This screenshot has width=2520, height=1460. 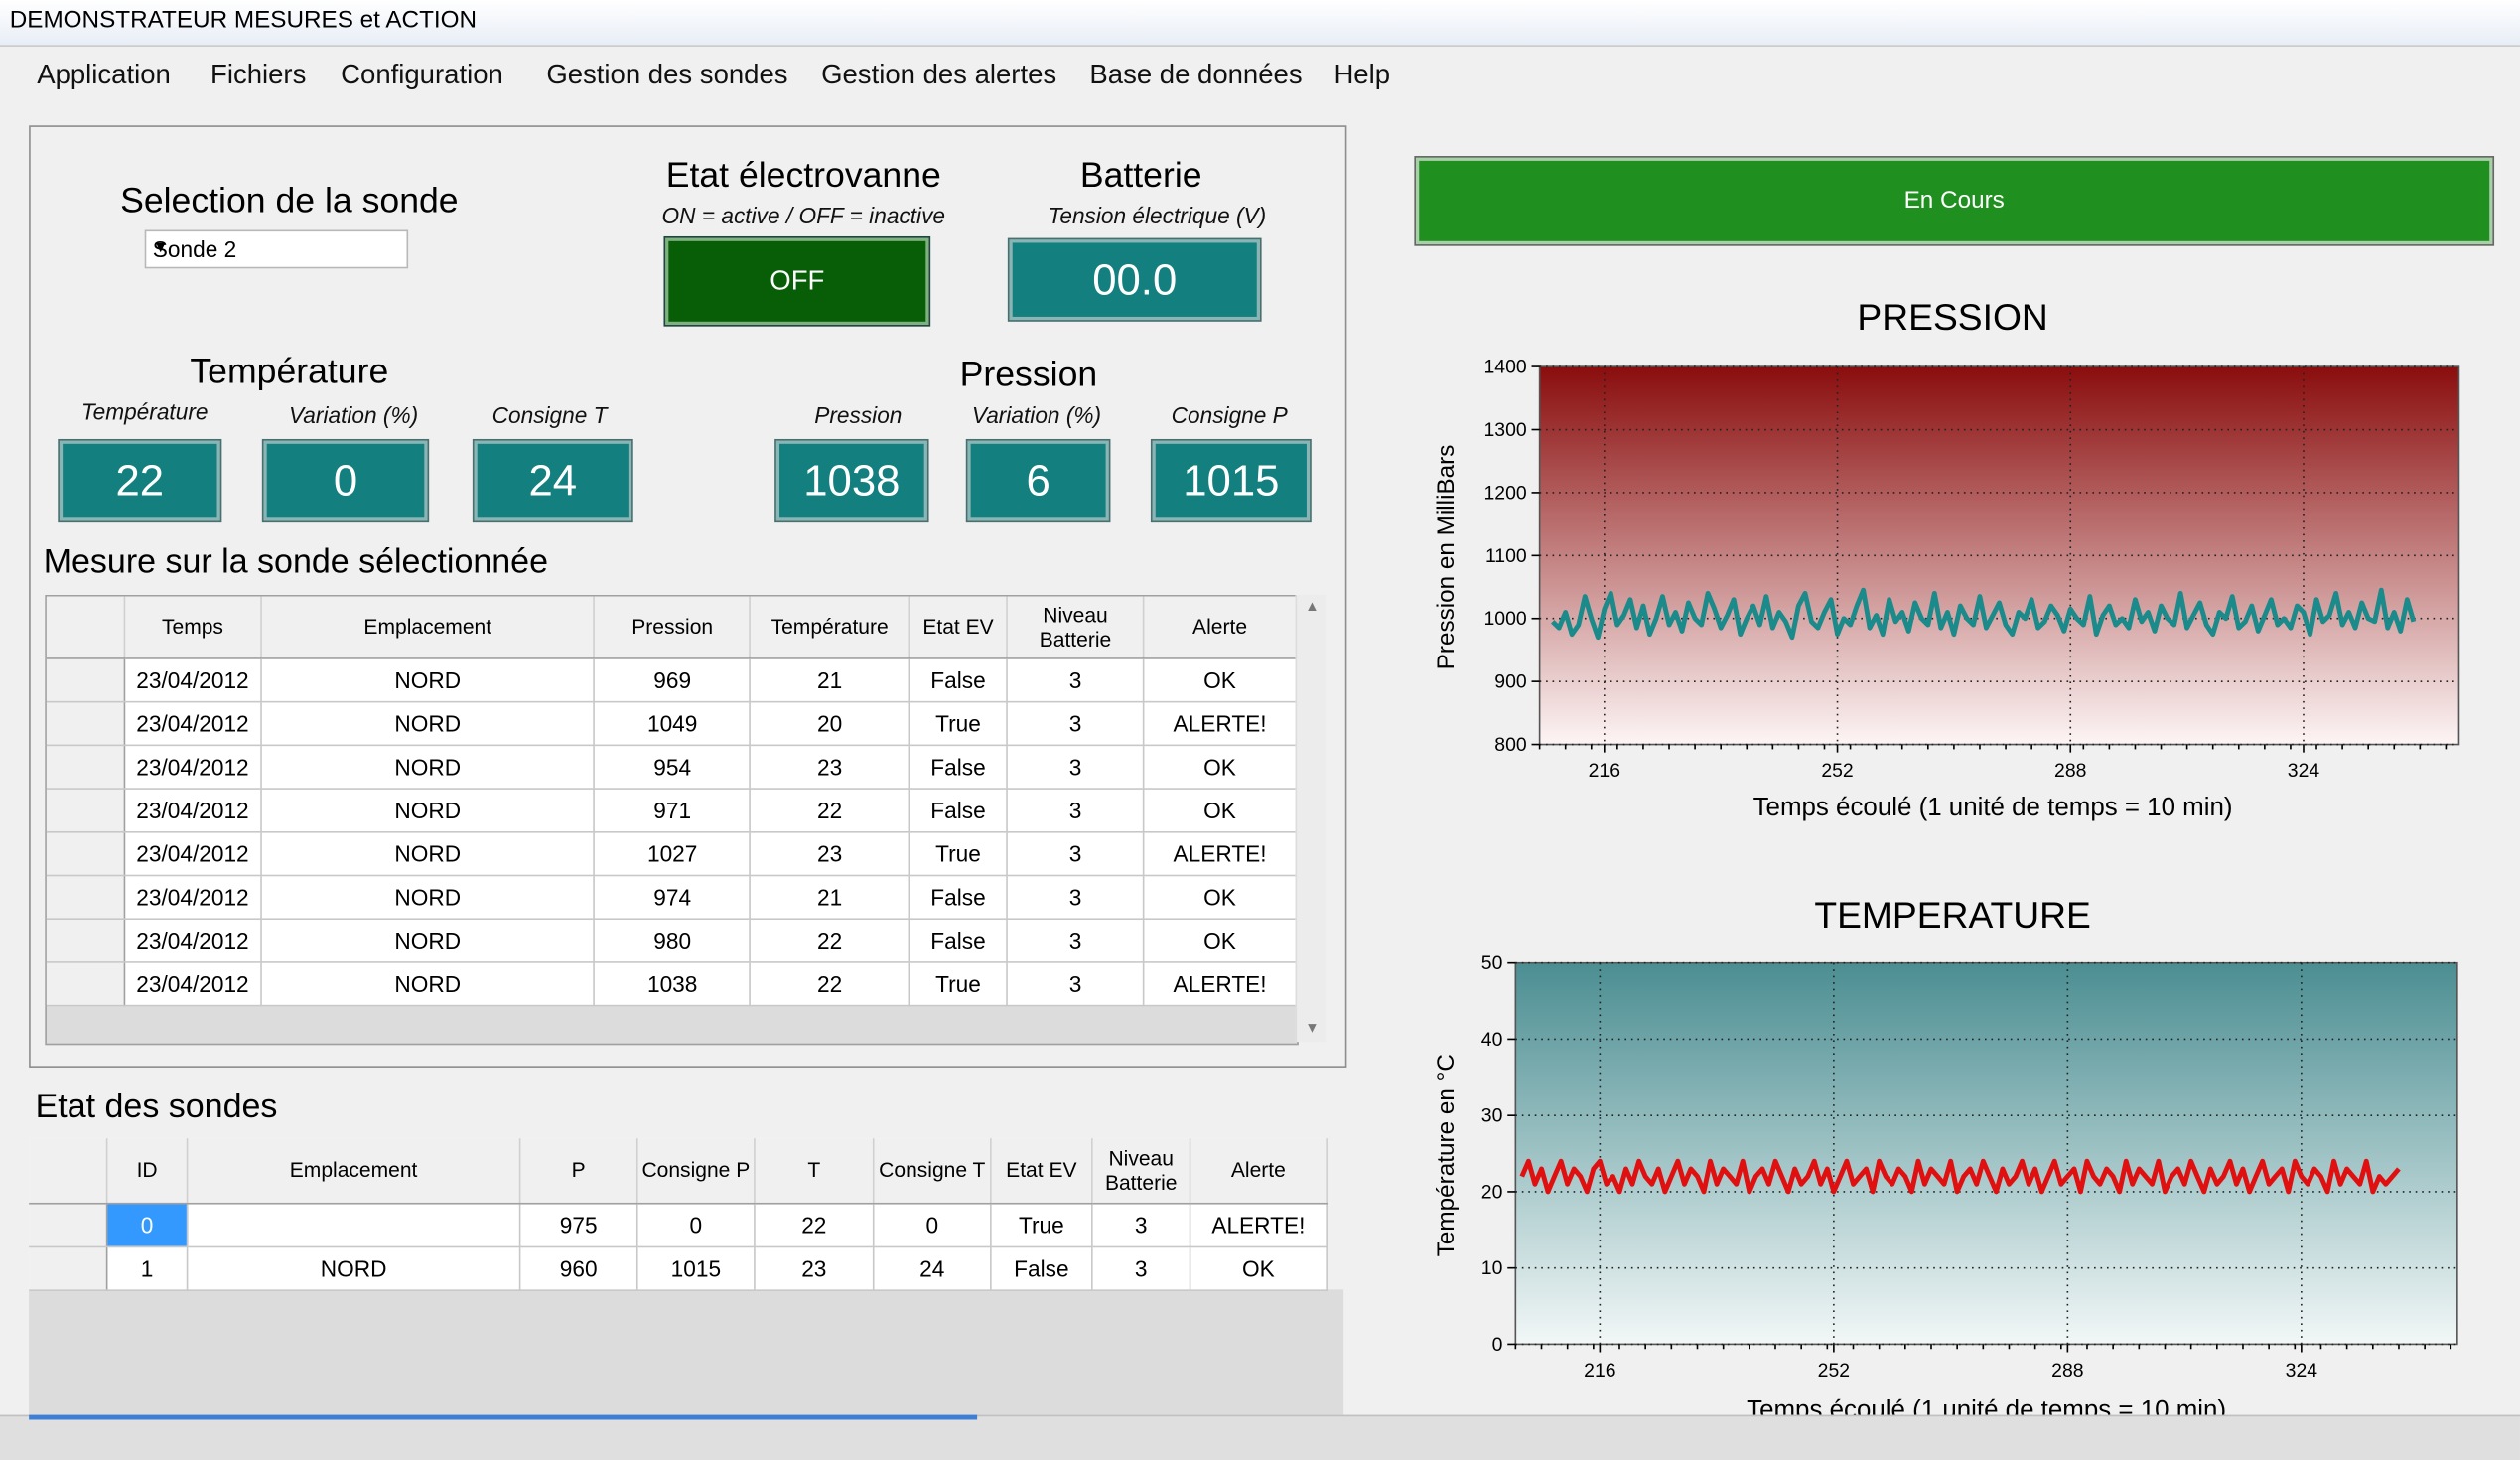 I want to click on chevron-down-icon: ▼, so click(x=276, y=248).